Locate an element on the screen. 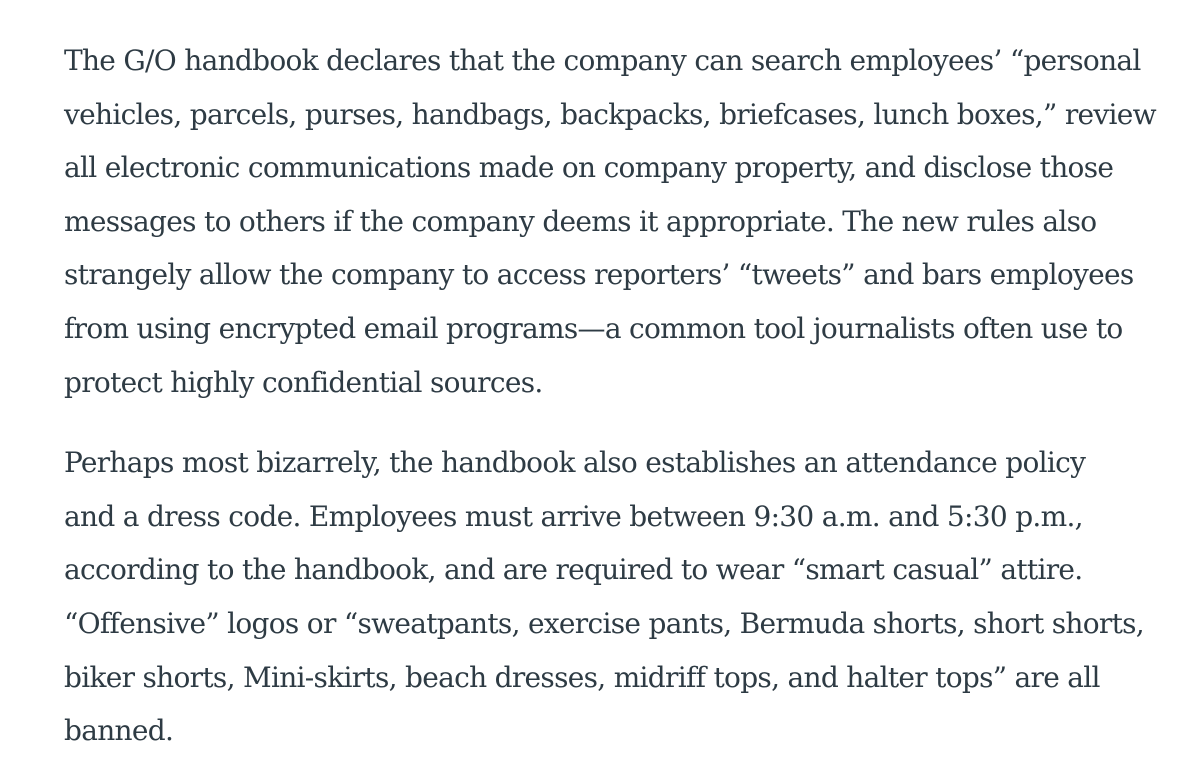  text-line: protect highly confidential sources. is located at coordinates (303, 382).